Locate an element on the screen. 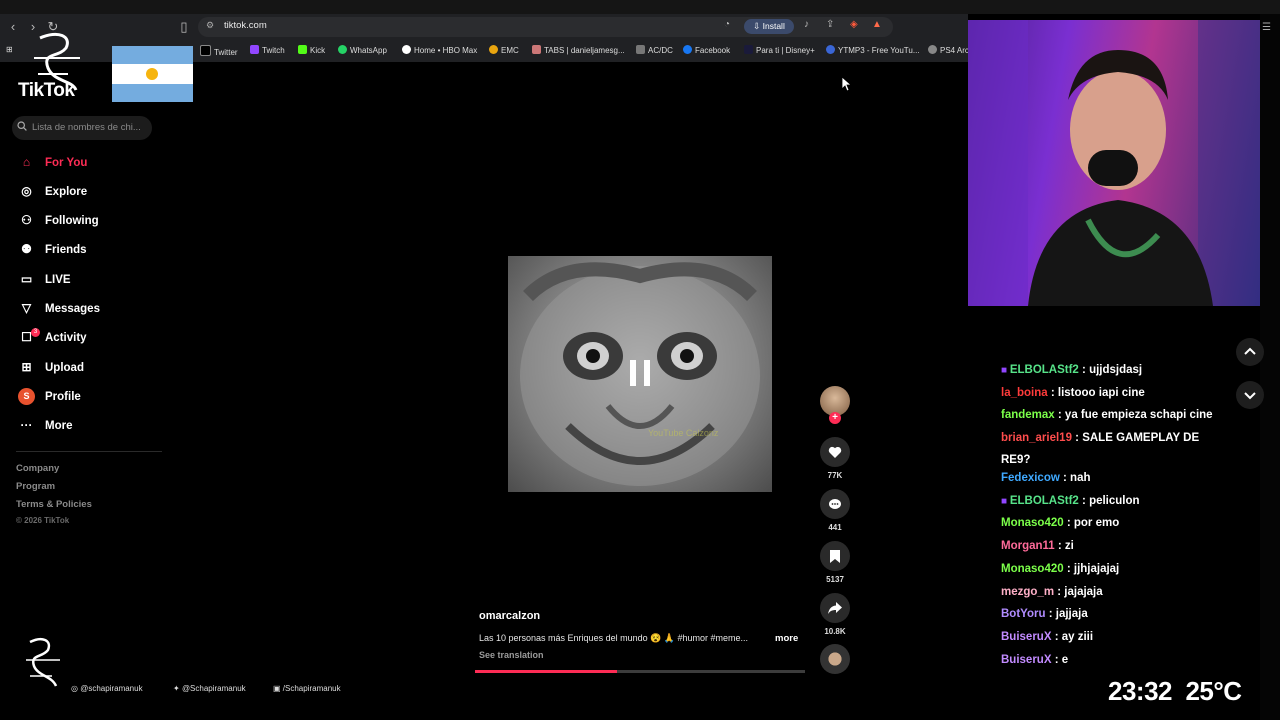  twitter-handle: ✦ @Schapiramanuk is located at coordinates (209, 688).